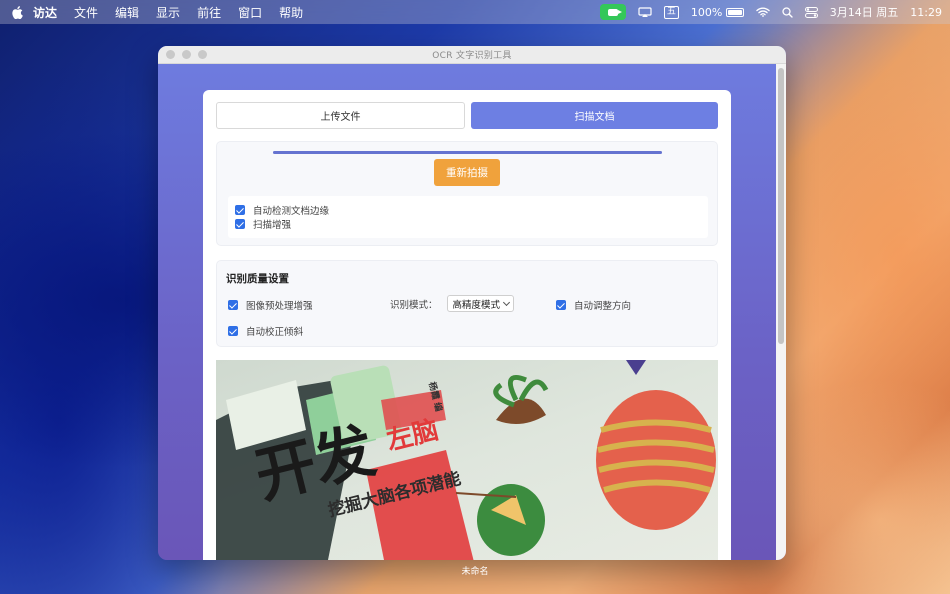  Describe the element at coordinates (476, 305) in the screenshot. I see `recognition-mode-value: 高精度模式` at that location.